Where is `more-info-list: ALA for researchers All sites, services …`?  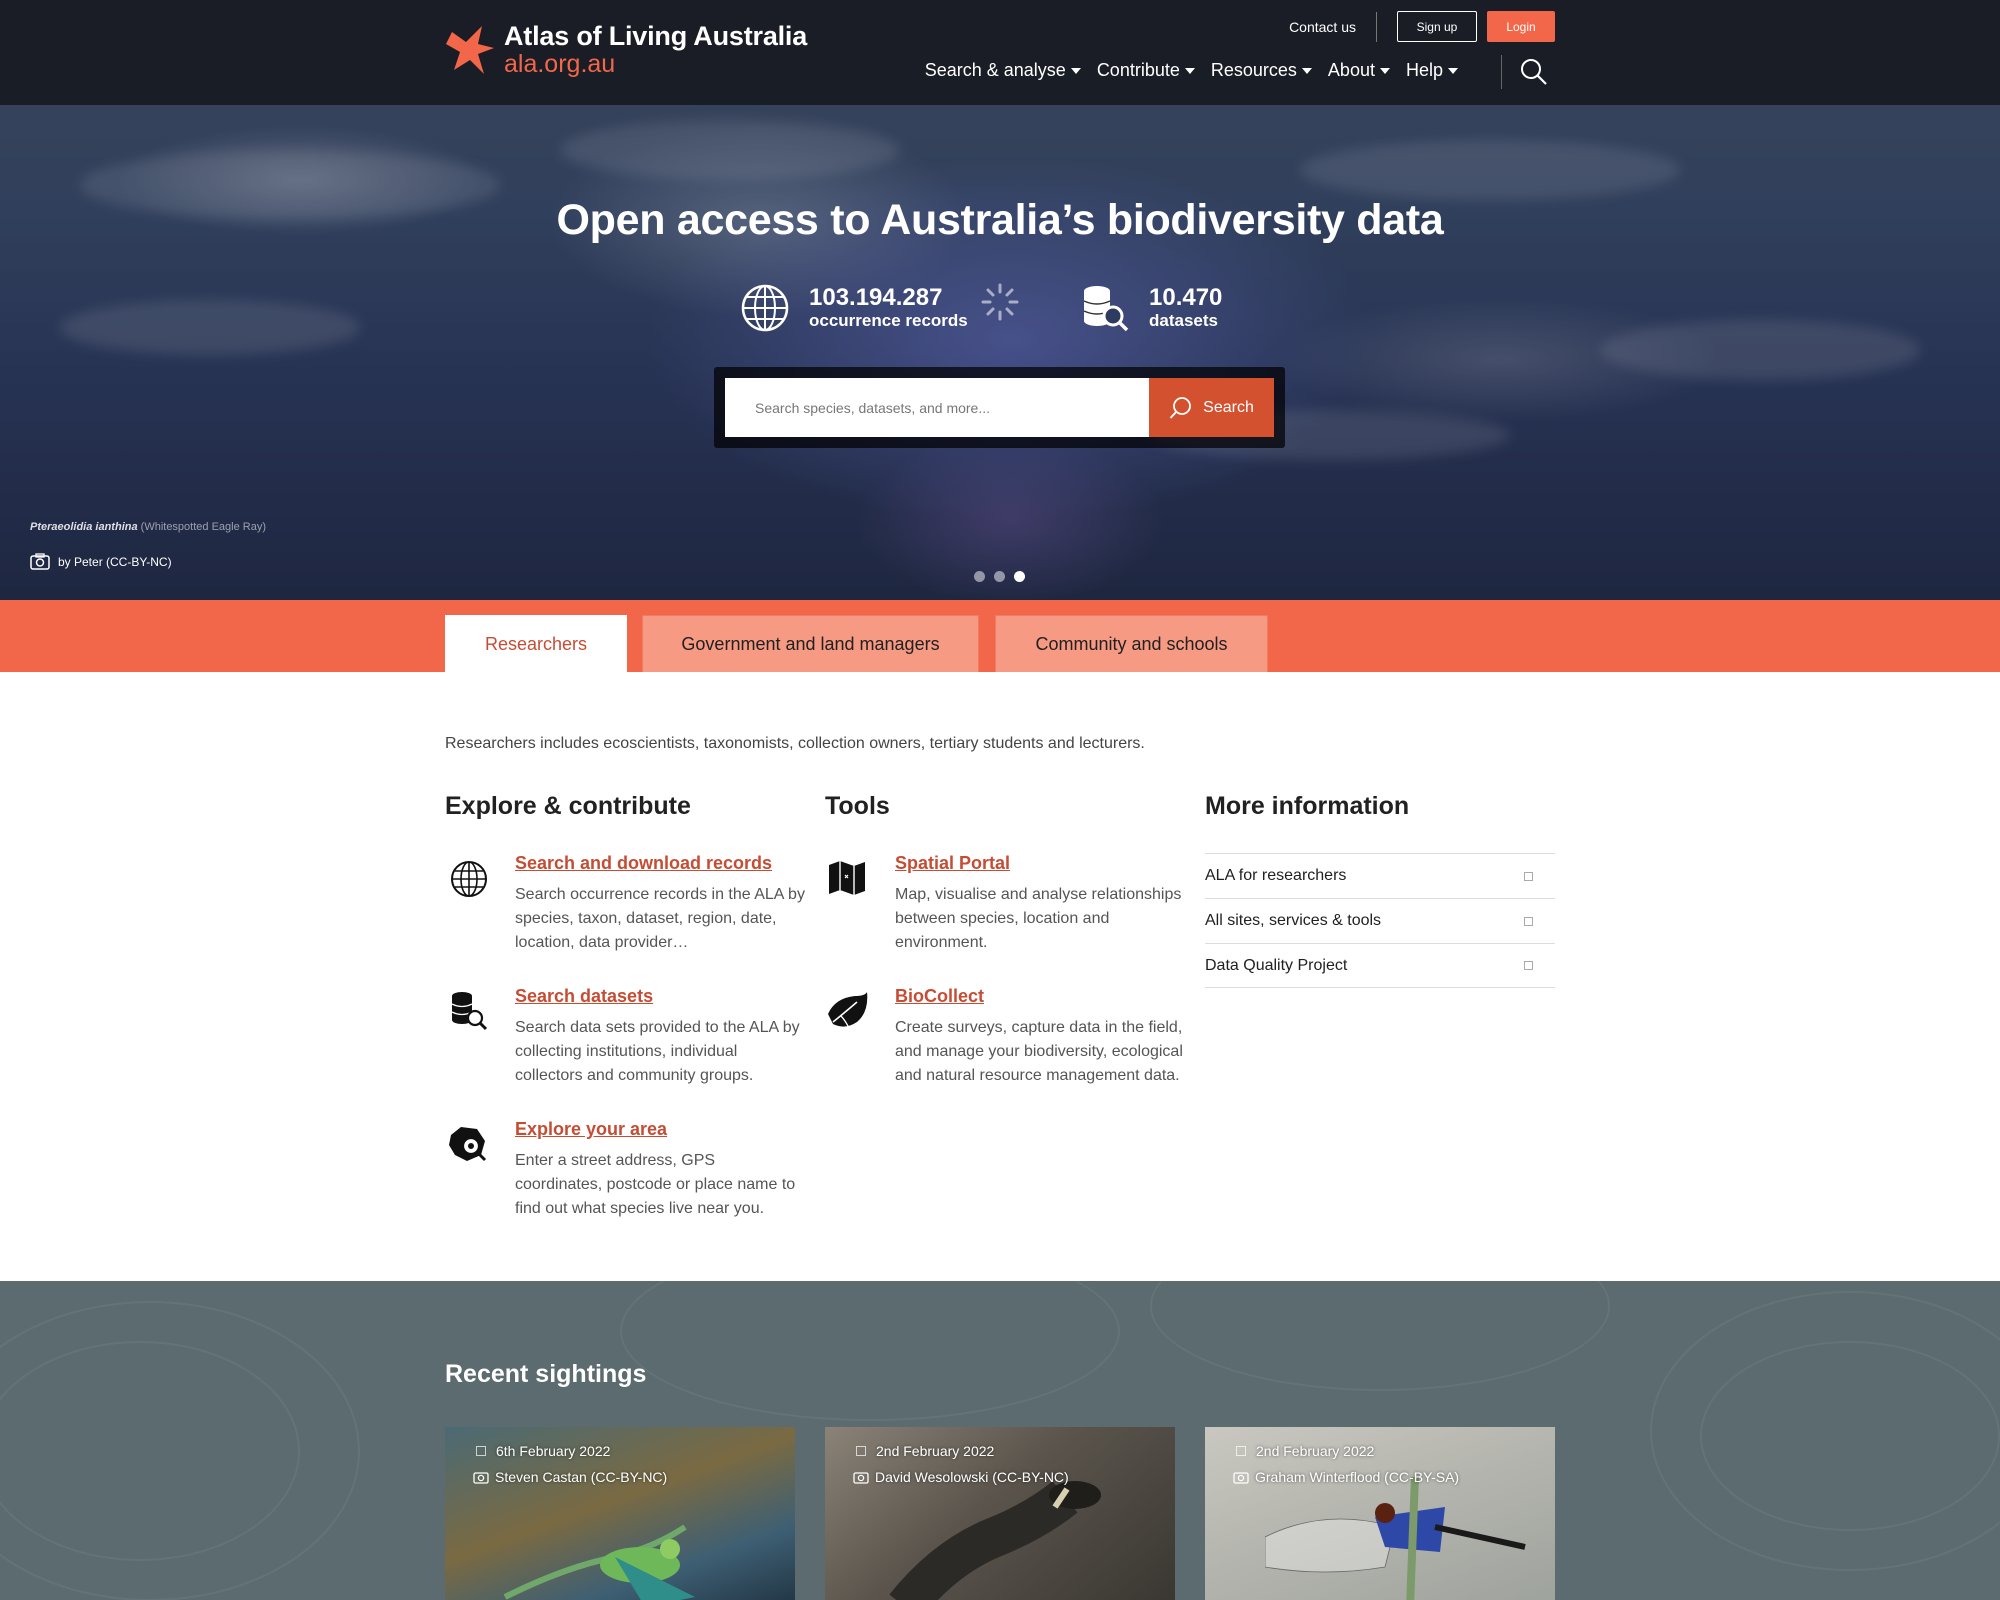
more-info-list: ALA for researchers All sites, services … is located at coordinates (1380, 920).